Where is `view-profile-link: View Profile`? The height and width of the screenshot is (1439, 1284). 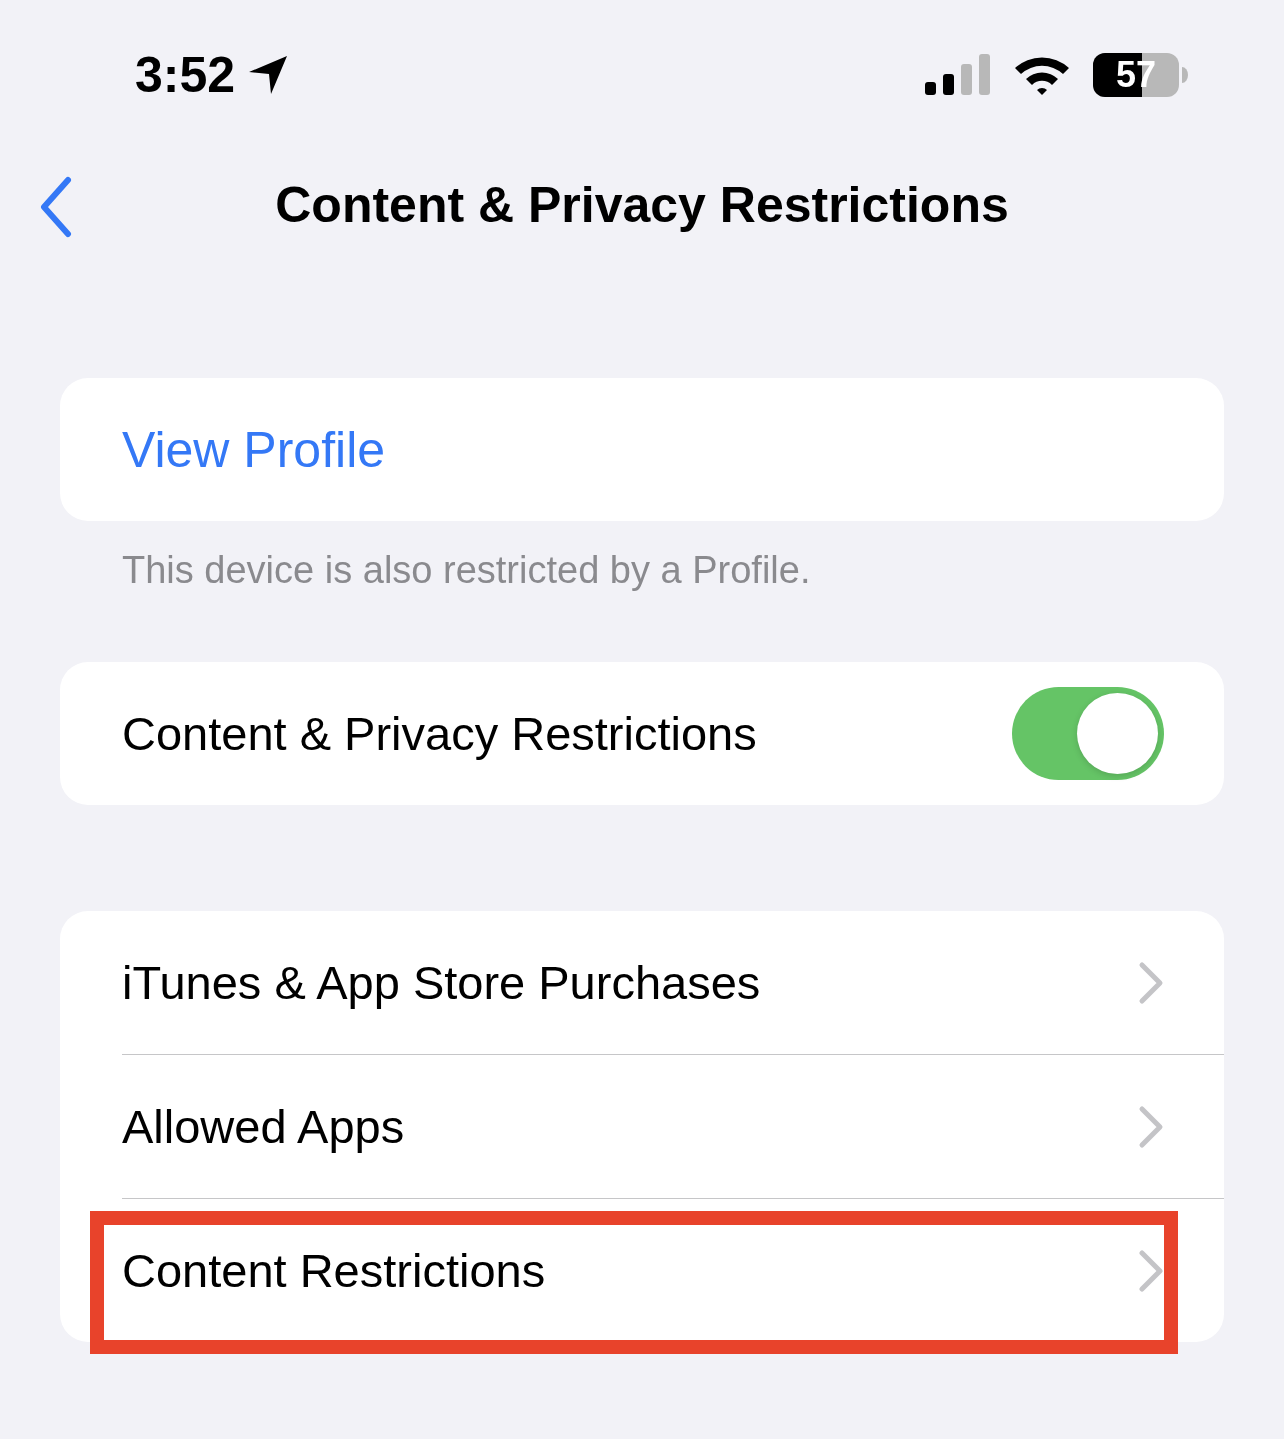
view-profile-link: View Profile is located at coordinates (254, 449).